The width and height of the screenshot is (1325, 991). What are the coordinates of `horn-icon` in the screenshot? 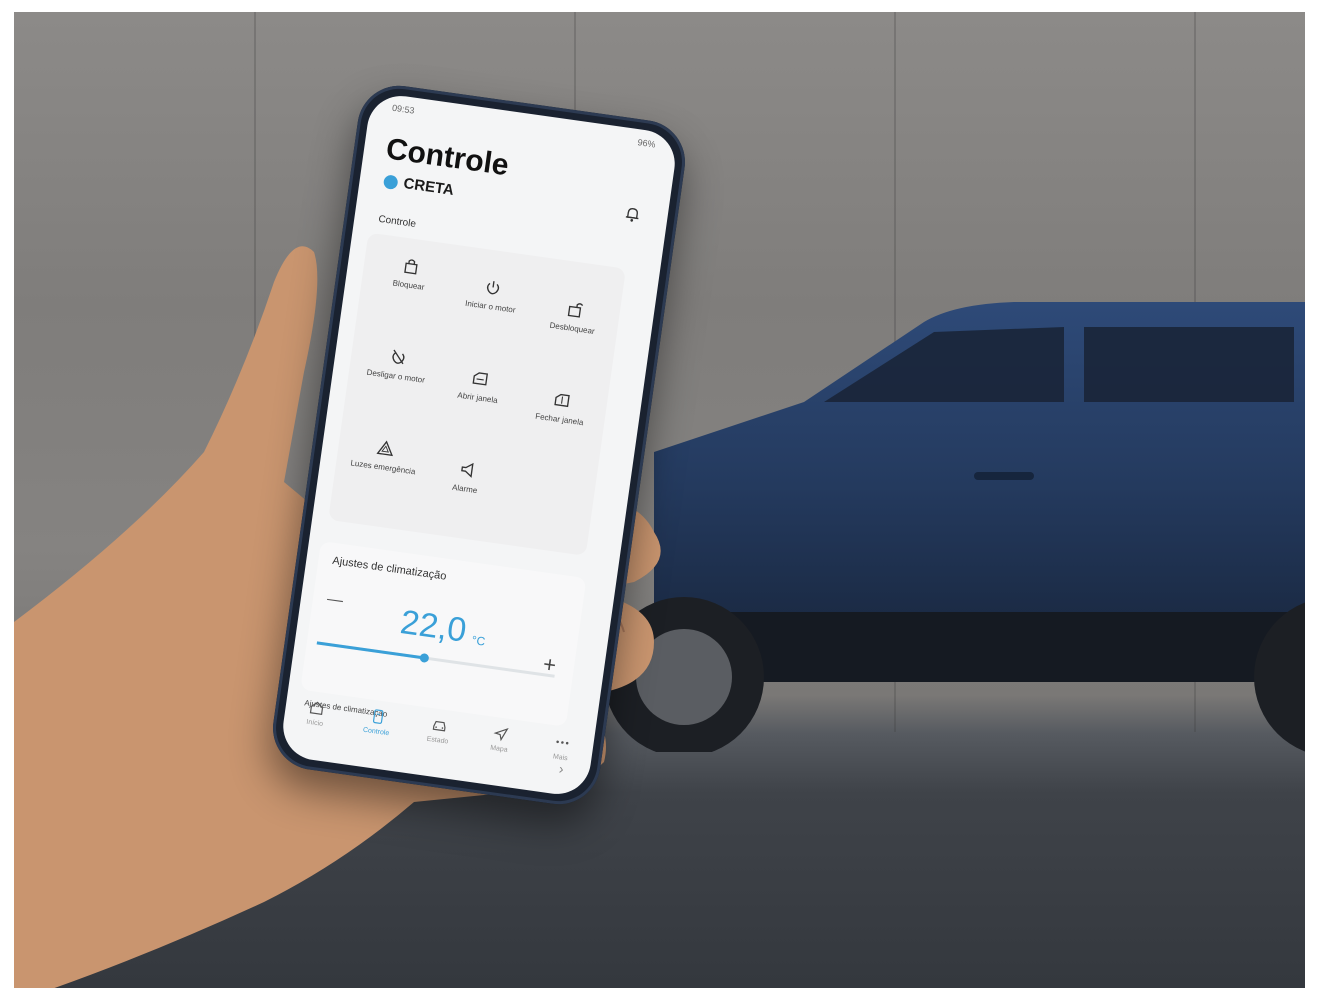 It's located at (467, 470).